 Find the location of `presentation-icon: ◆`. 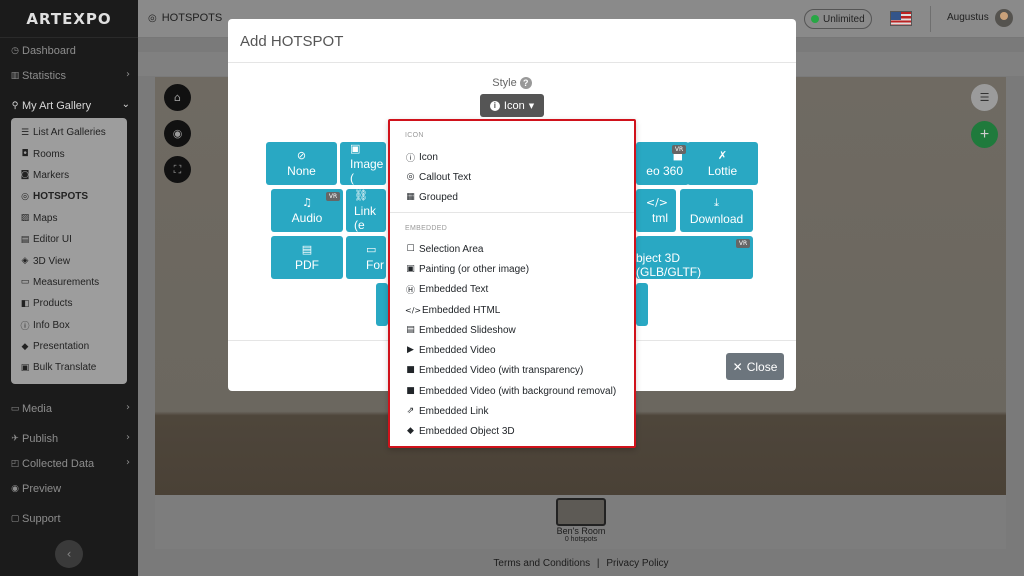

presentation-icon: ◆ is located at coordinates (25, 346).